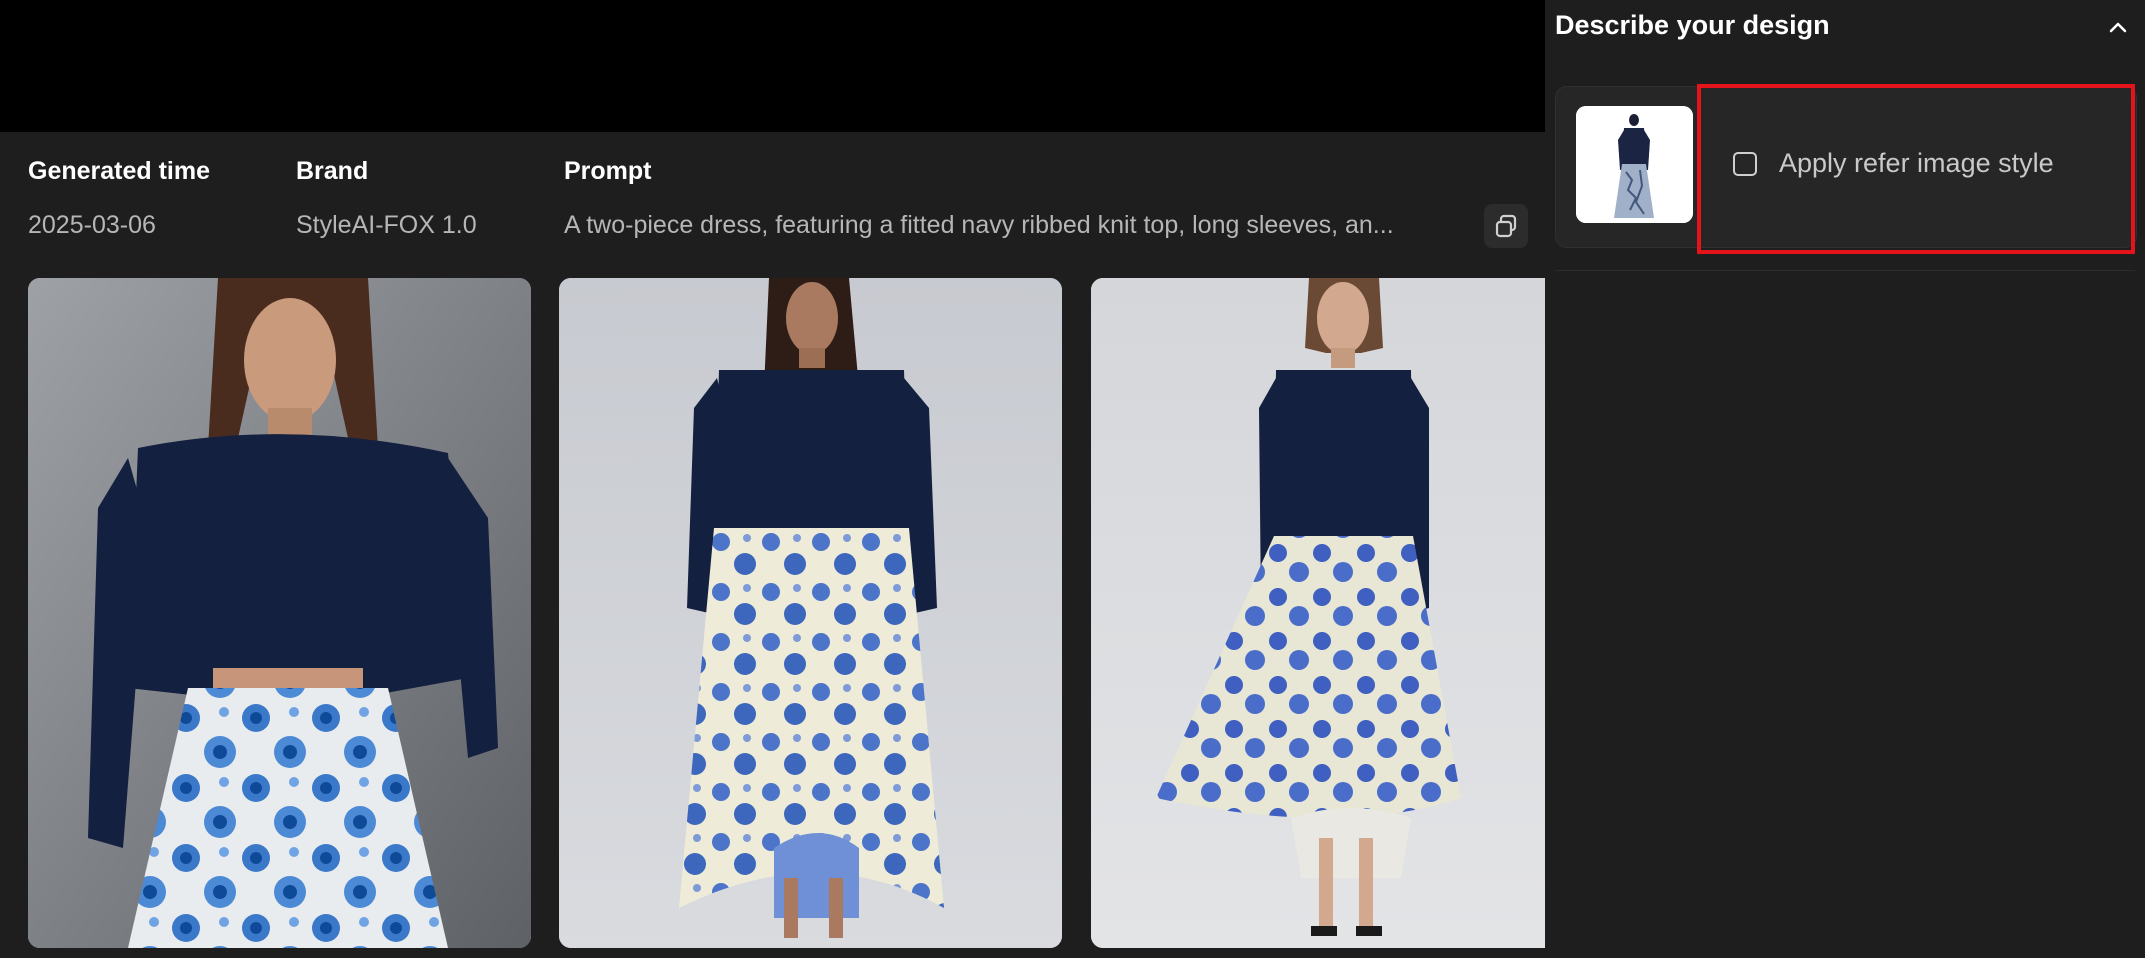 This screenshot has width=2145, height=958. I want to click on reference-thumbnail, so click(1634, 164).